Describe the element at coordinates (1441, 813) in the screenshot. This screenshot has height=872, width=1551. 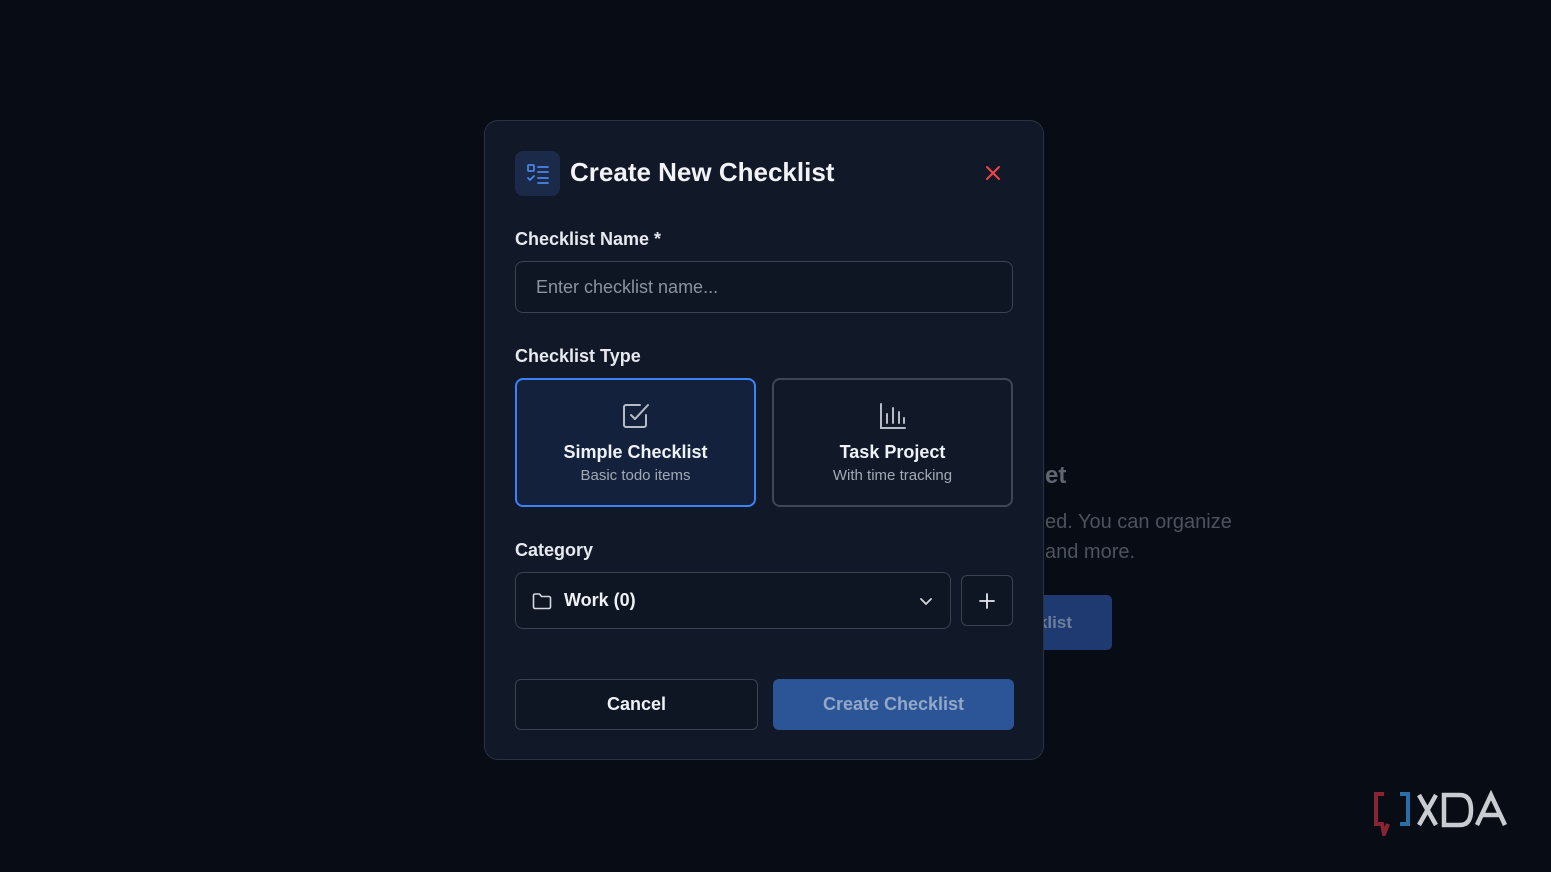
I see `xda-watermark-logo` at that location.